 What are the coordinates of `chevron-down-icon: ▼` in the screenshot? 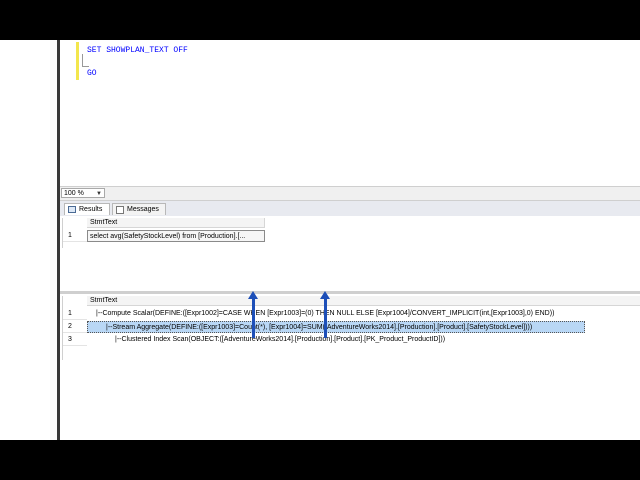 It's located at (99, 194).